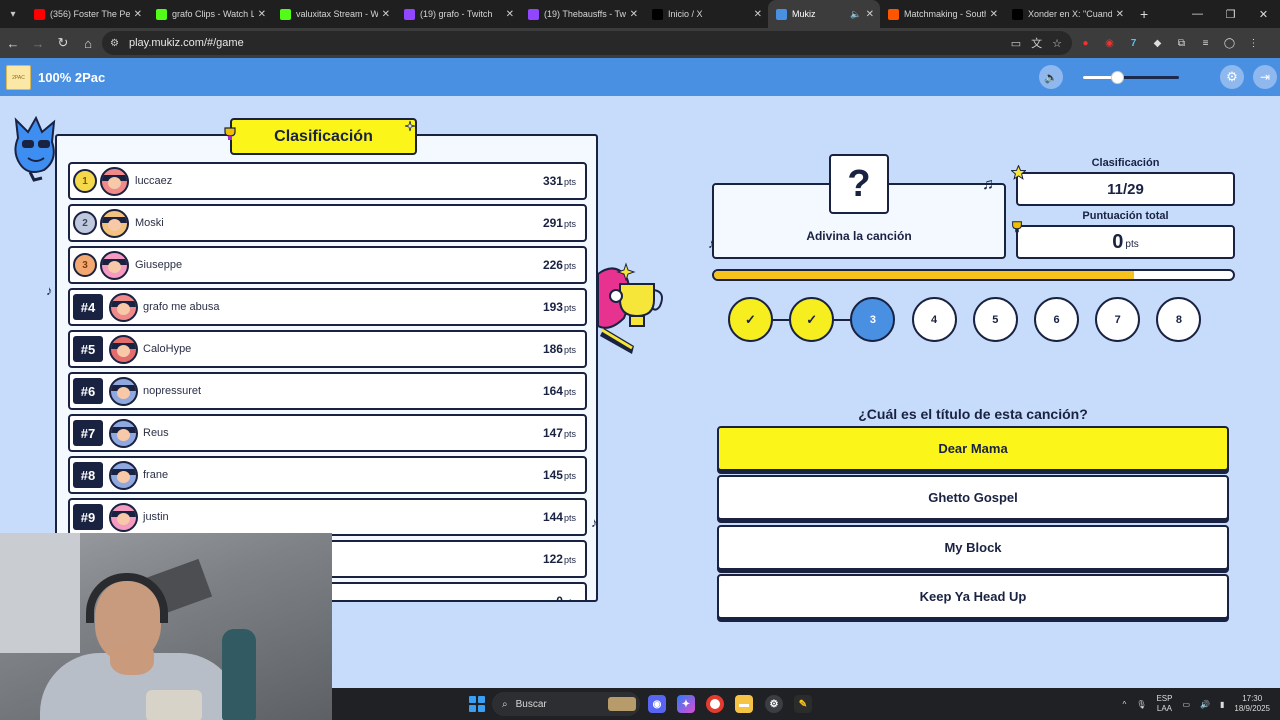 The height and width of the screenshot is (720, 1280). Describe the element at coordinates (1051, 77) in the screenshot. I see `volume-icon: 🔈` at that location.